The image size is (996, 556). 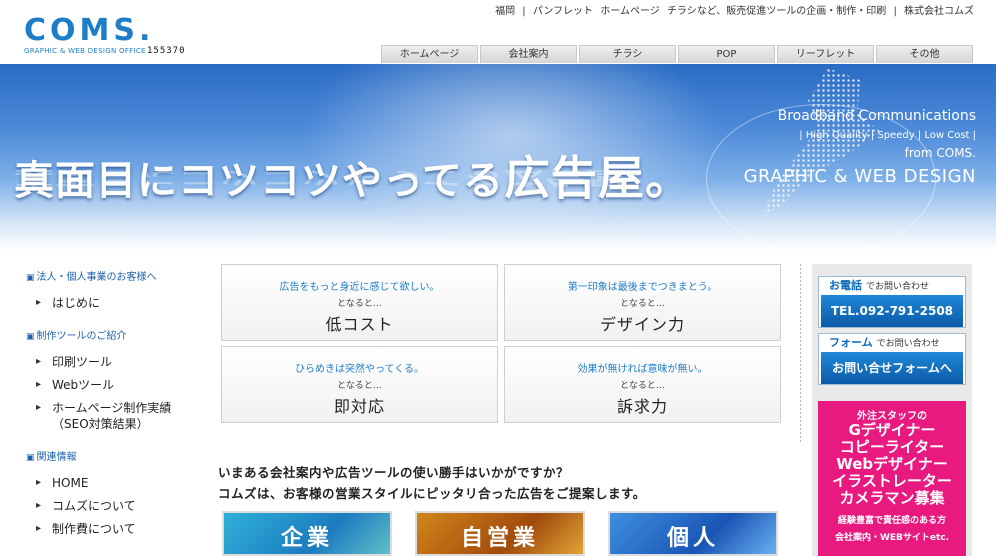 I want to click on feature-speed: ひらめきは突然やってくる。 となると… 即対応, so click(x=359, y=384).